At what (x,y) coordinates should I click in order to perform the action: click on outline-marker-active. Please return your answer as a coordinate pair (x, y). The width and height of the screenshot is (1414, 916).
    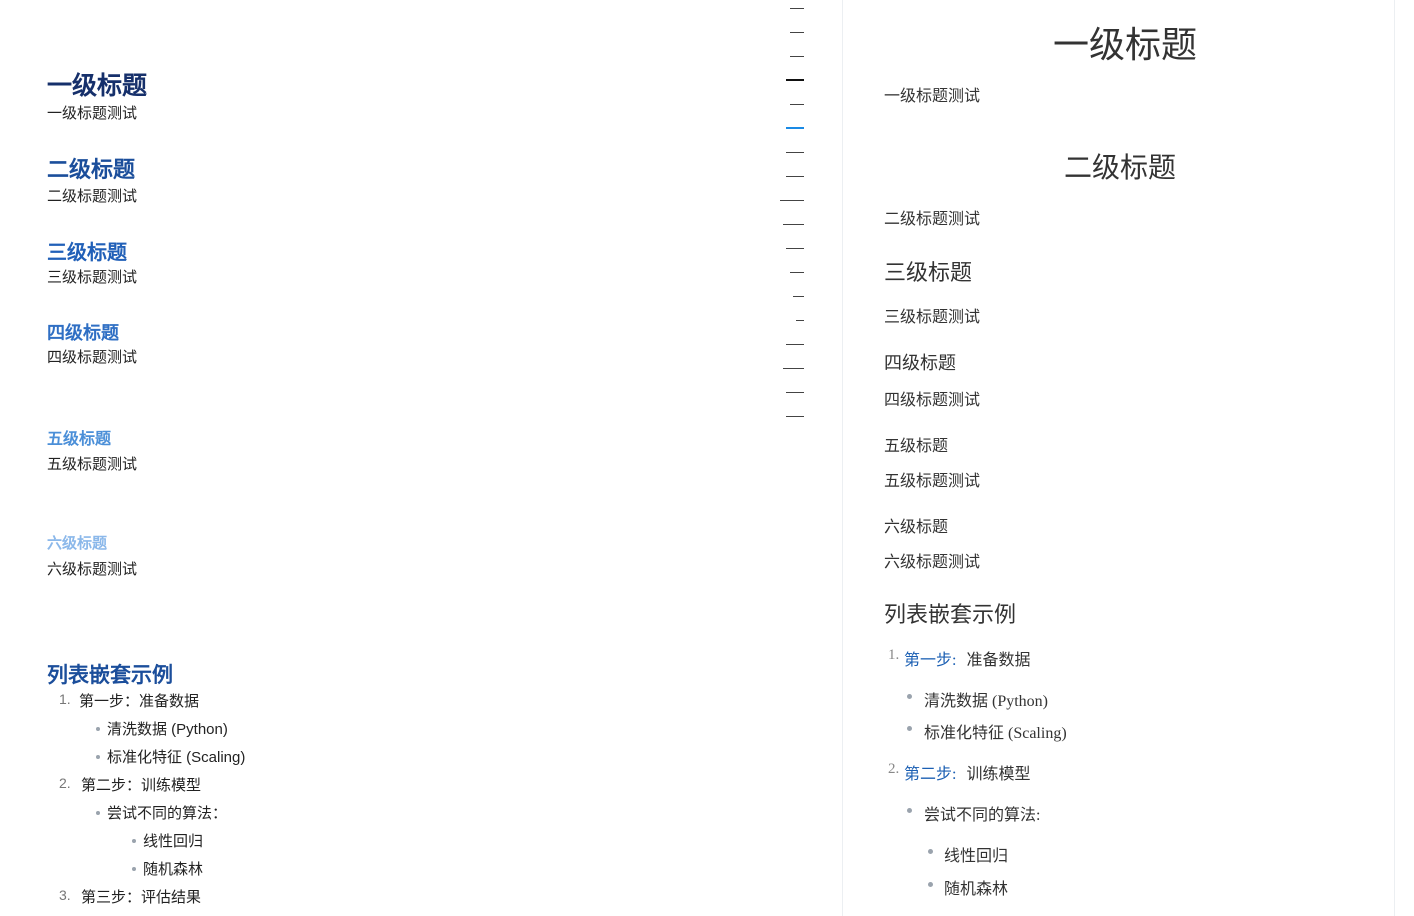
    Looking at the image, I should click on (795, 128).